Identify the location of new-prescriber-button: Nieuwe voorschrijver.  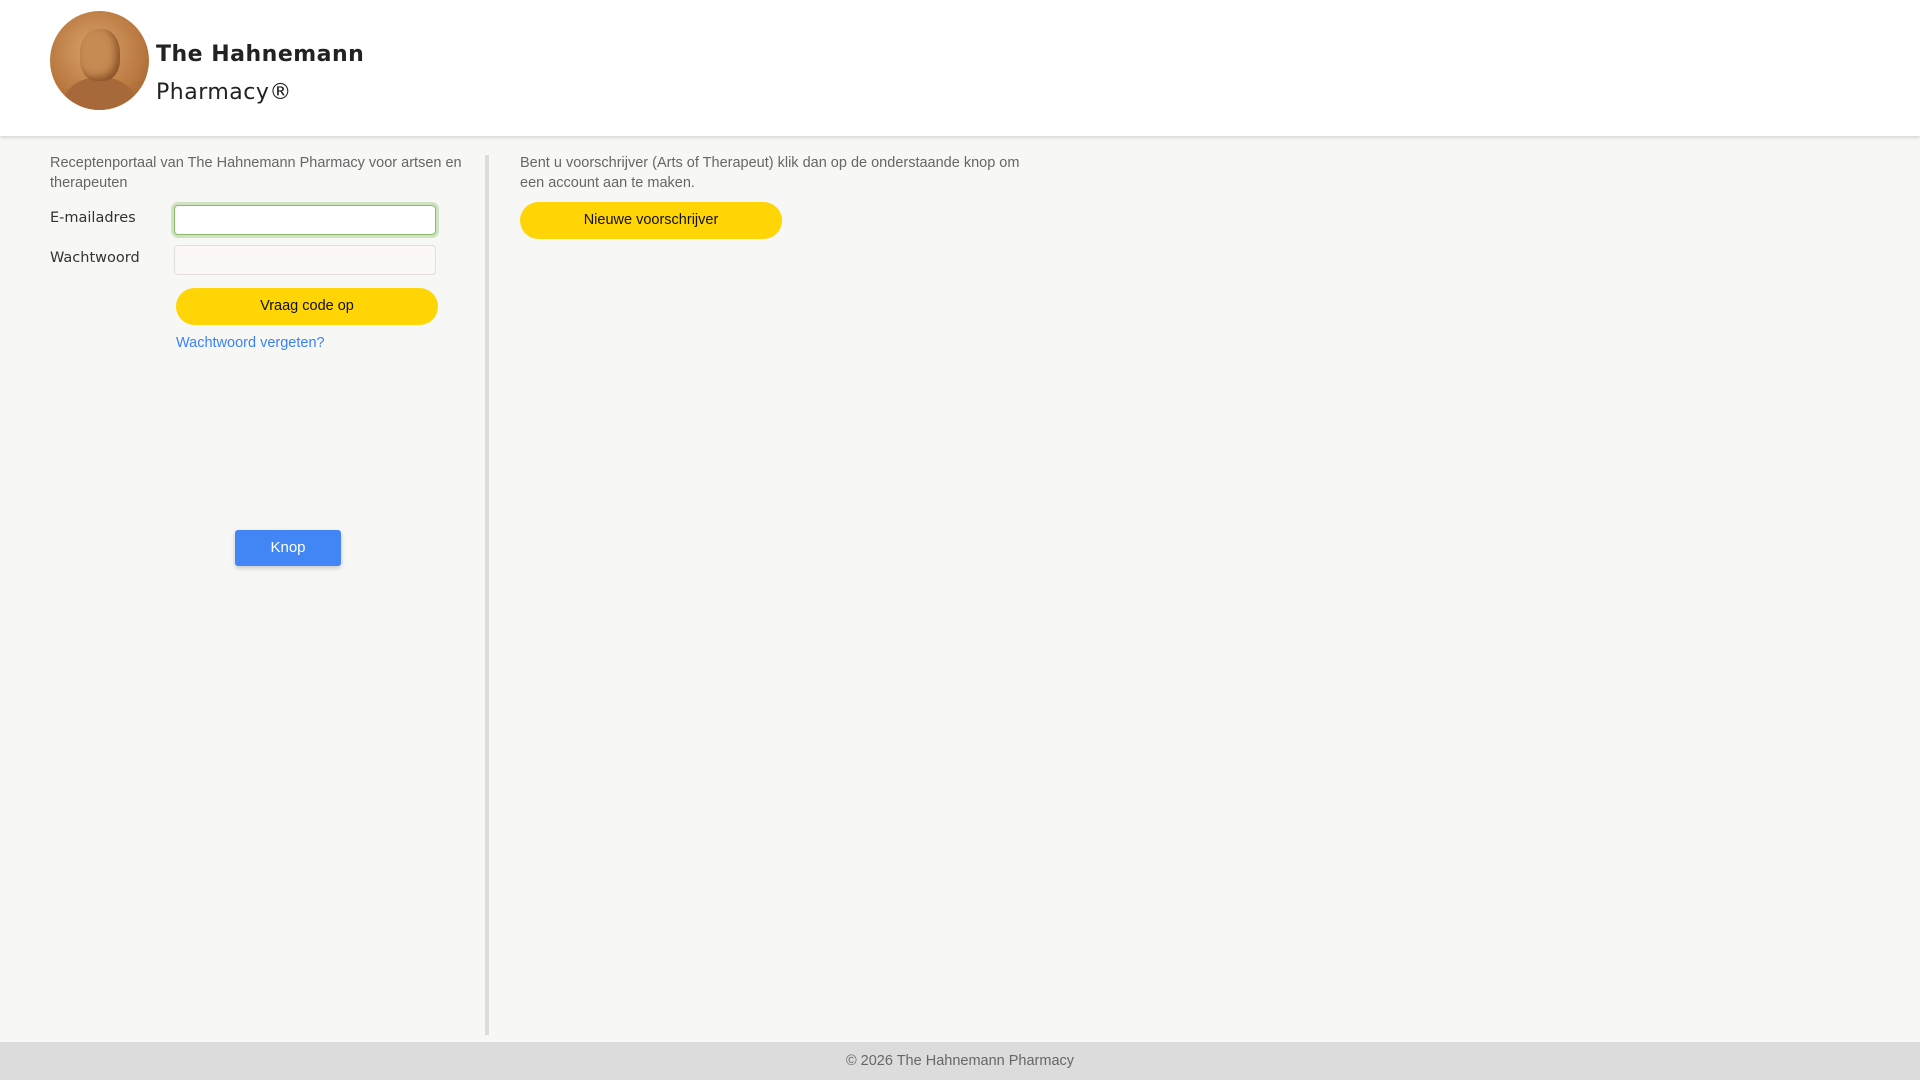
(651, 220).